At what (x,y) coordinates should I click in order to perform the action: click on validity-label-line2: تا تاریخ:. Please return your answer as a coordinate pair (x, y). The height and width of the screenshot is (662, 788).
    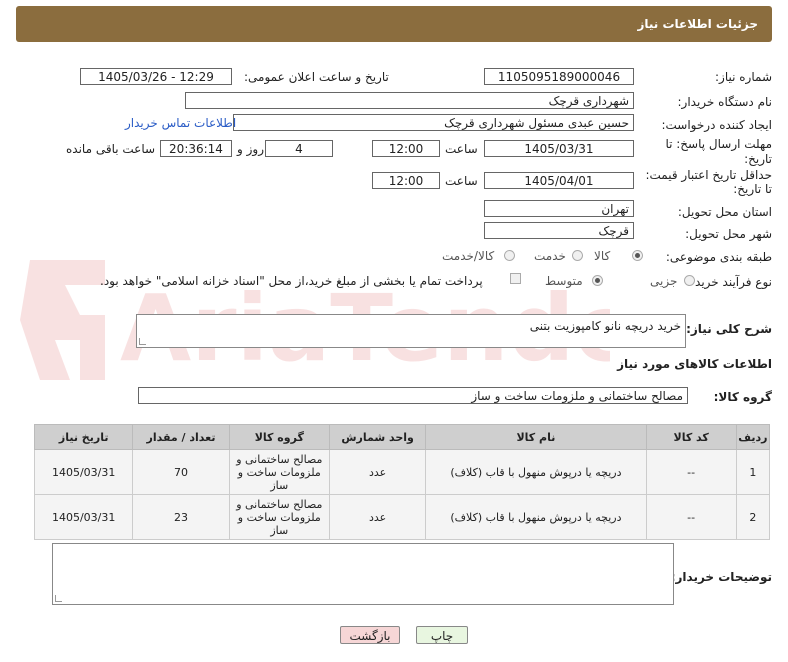
    Looking at the image, I should click on (752, 189).